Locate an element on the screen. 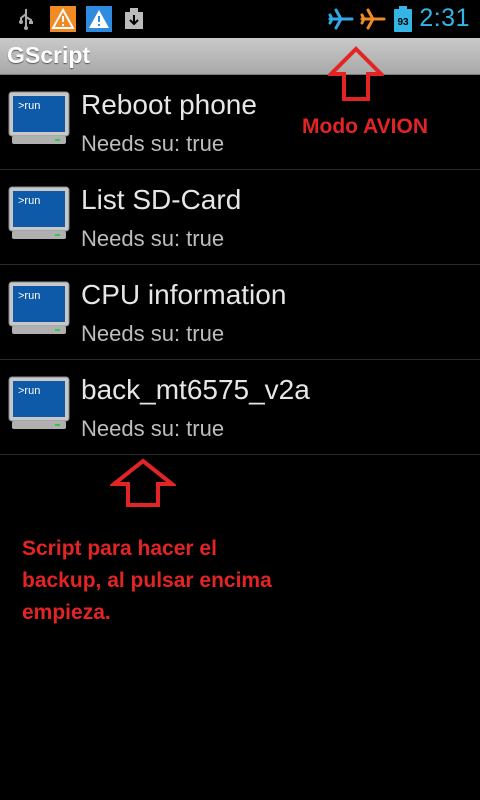 Image resolution: width=480 pixels, height=800 pixels. airplane-icon is located at coordinates (341, 19).